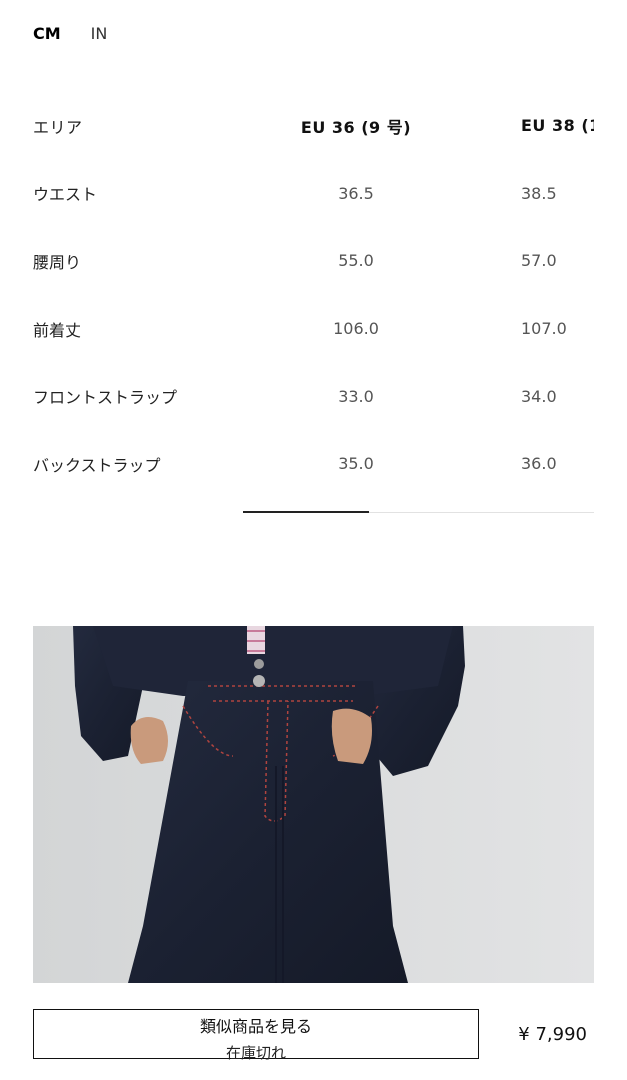 This screenshot has width=627, height=1080. What do you see at coordinates (70, 33) in the screenshot?
I see `unit-toggle: CM IN` at bounding box center [70, 33].